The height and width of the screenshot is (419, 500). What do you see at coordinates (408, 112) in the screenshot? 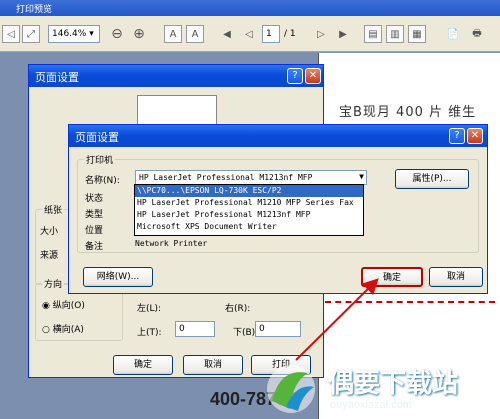
I see `page-text-line: 宝B现月 400 片 维生` at bounding box center [408, 112].